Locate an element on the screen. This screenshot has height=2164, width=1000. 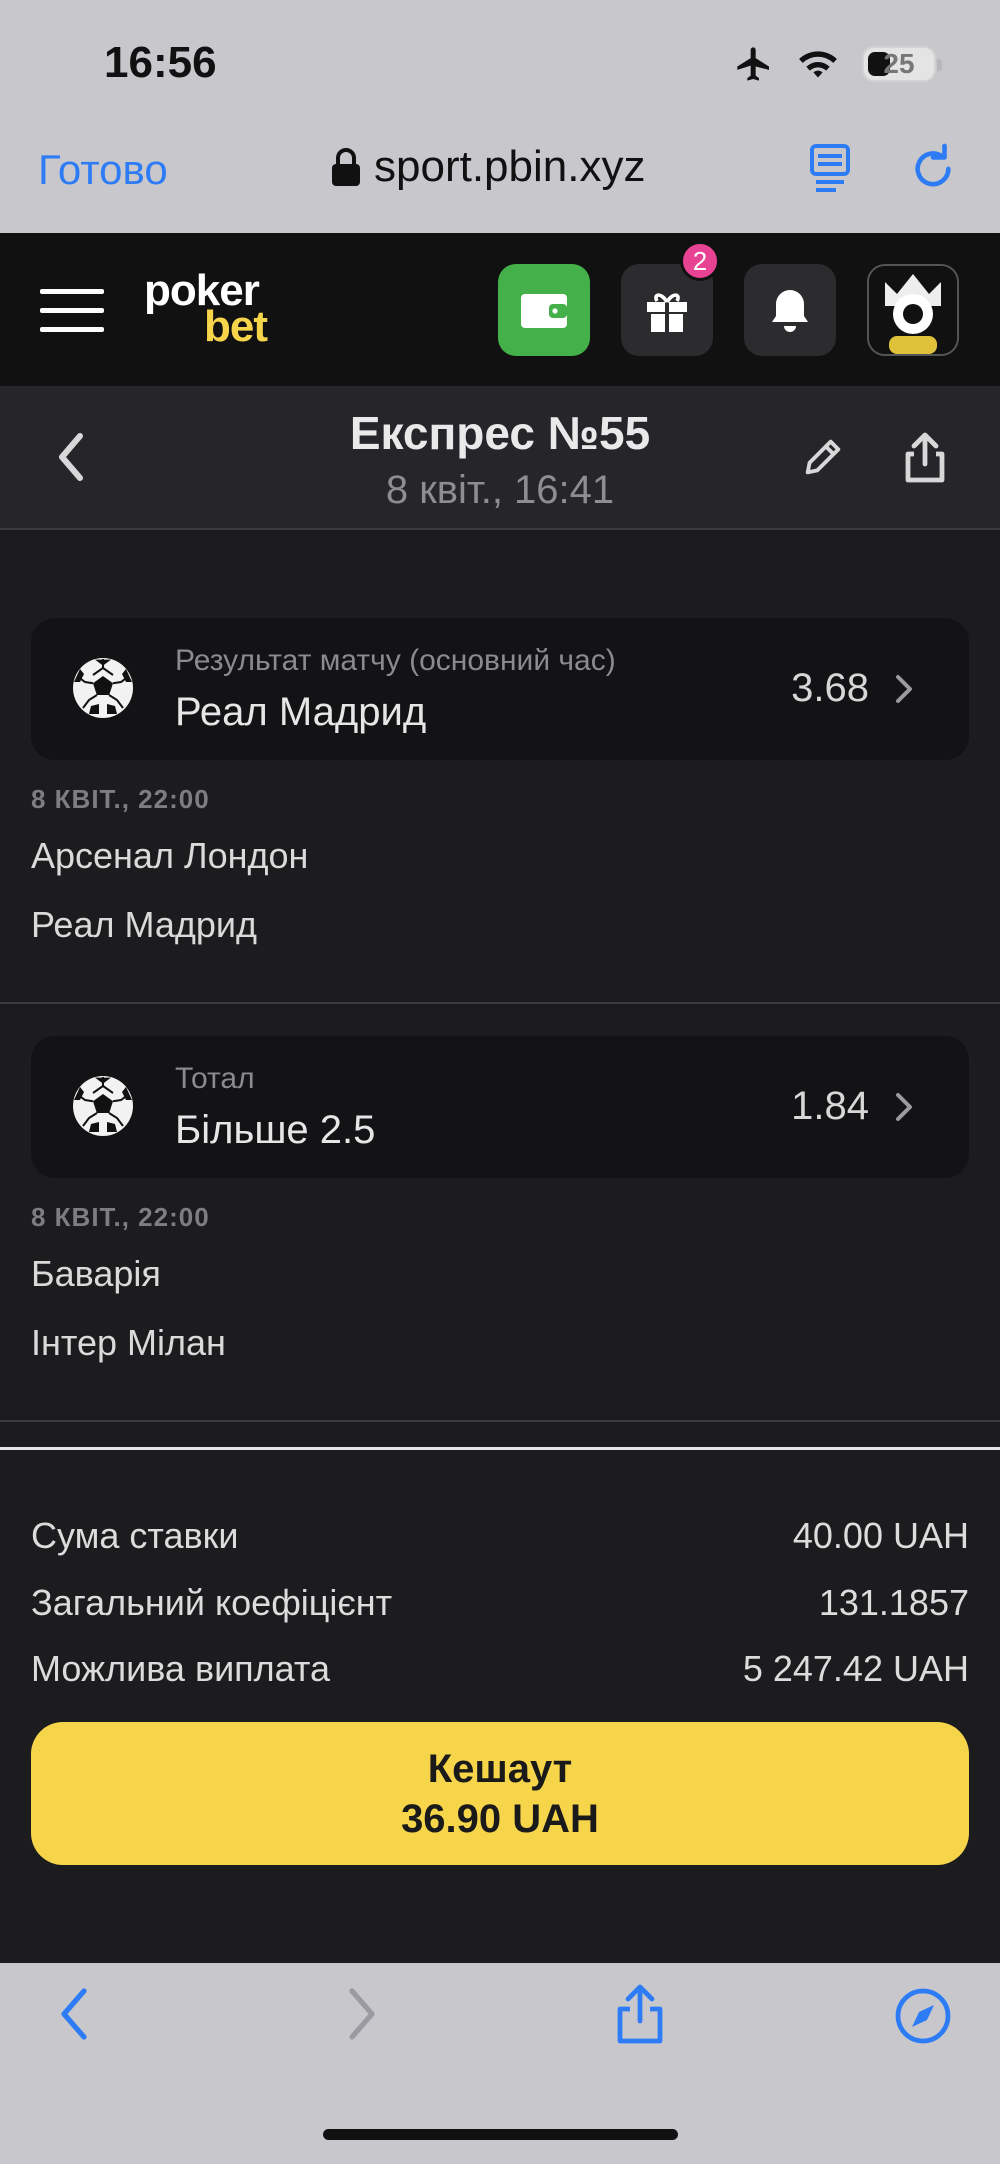
selection-name: Реал Мадрид is located at coordinates (301, 712).